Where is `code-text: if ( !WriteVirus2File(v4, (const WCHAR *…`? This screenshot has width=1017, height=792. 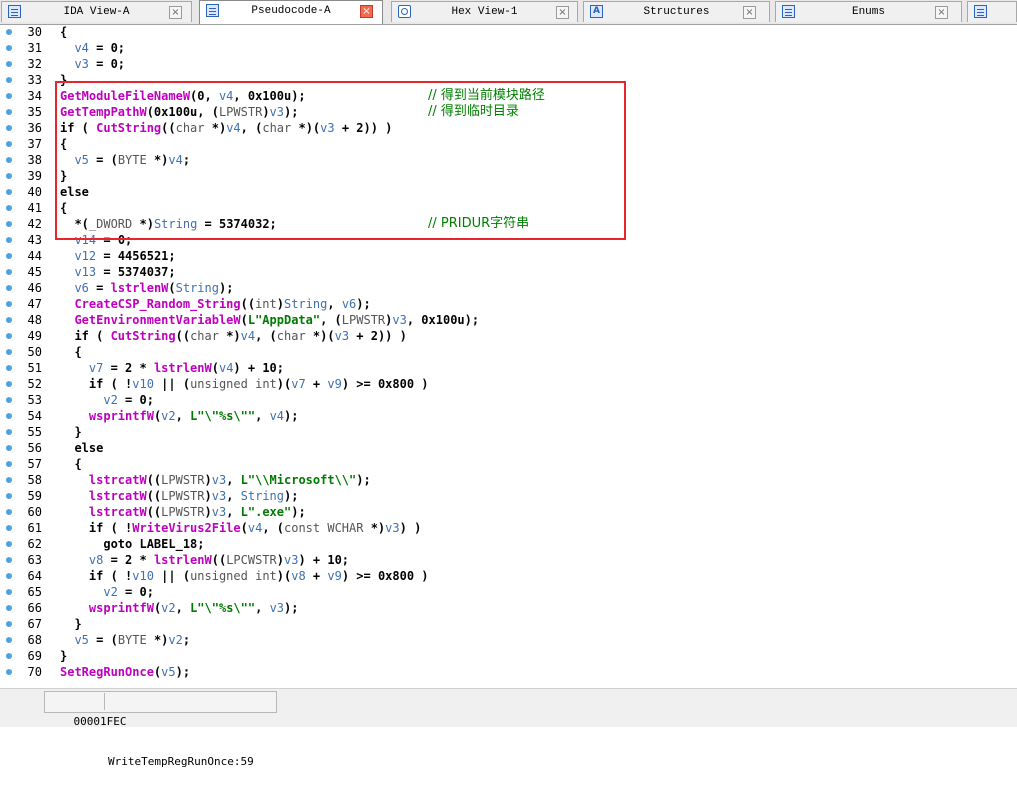
code-text: if ( !WriteVirus2File(v4, (const WCHAR *… is located at coordinates (240, 528).